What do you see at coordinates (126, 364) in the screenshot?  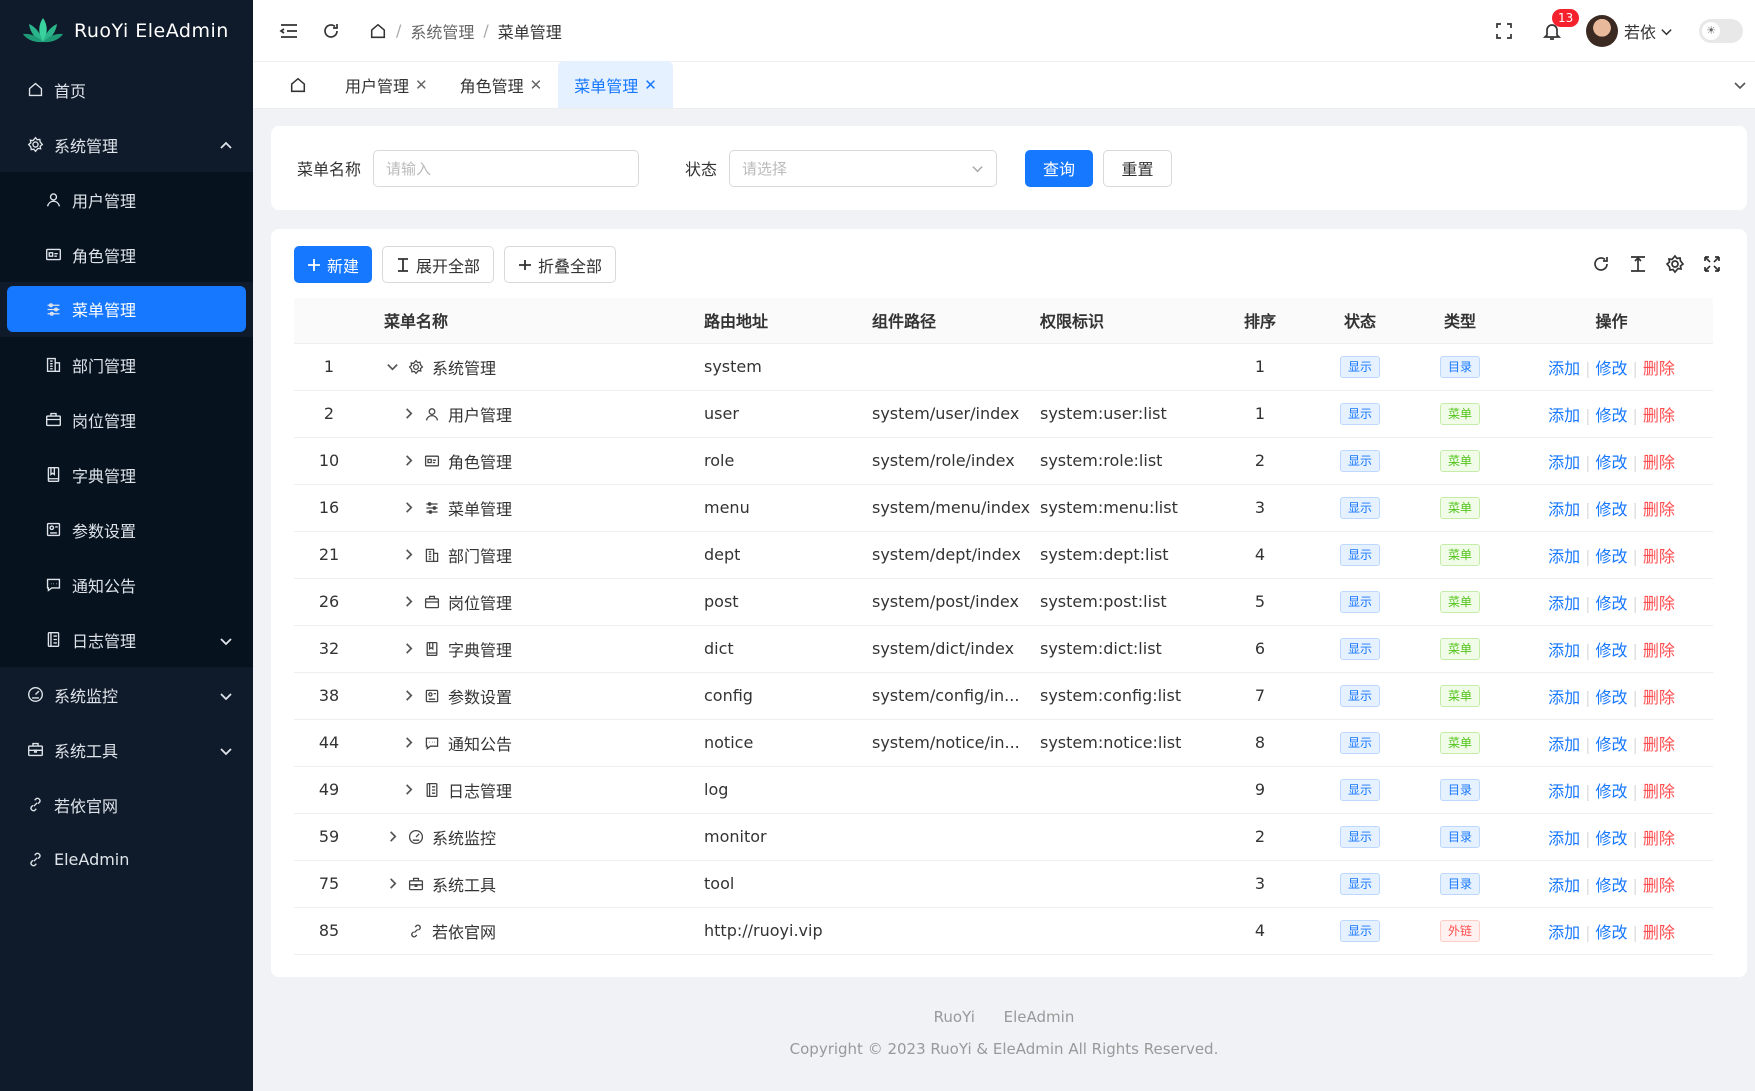 I see `sidebar-item: 部门管理` at bounding box center [126, 364].